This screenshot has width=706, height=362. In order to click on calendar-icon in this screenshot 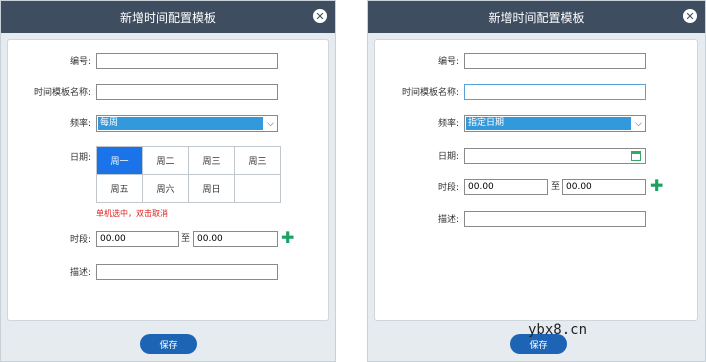, I will do `click(636, 156)`.